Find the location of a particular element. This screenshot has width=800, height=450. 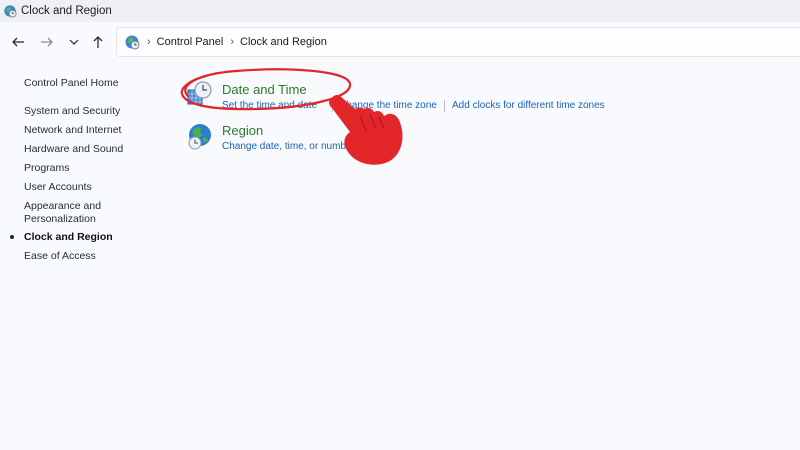

sidebar-item-hardware-and-sound: Hardware and Sound is located at coordinates (73, 149).